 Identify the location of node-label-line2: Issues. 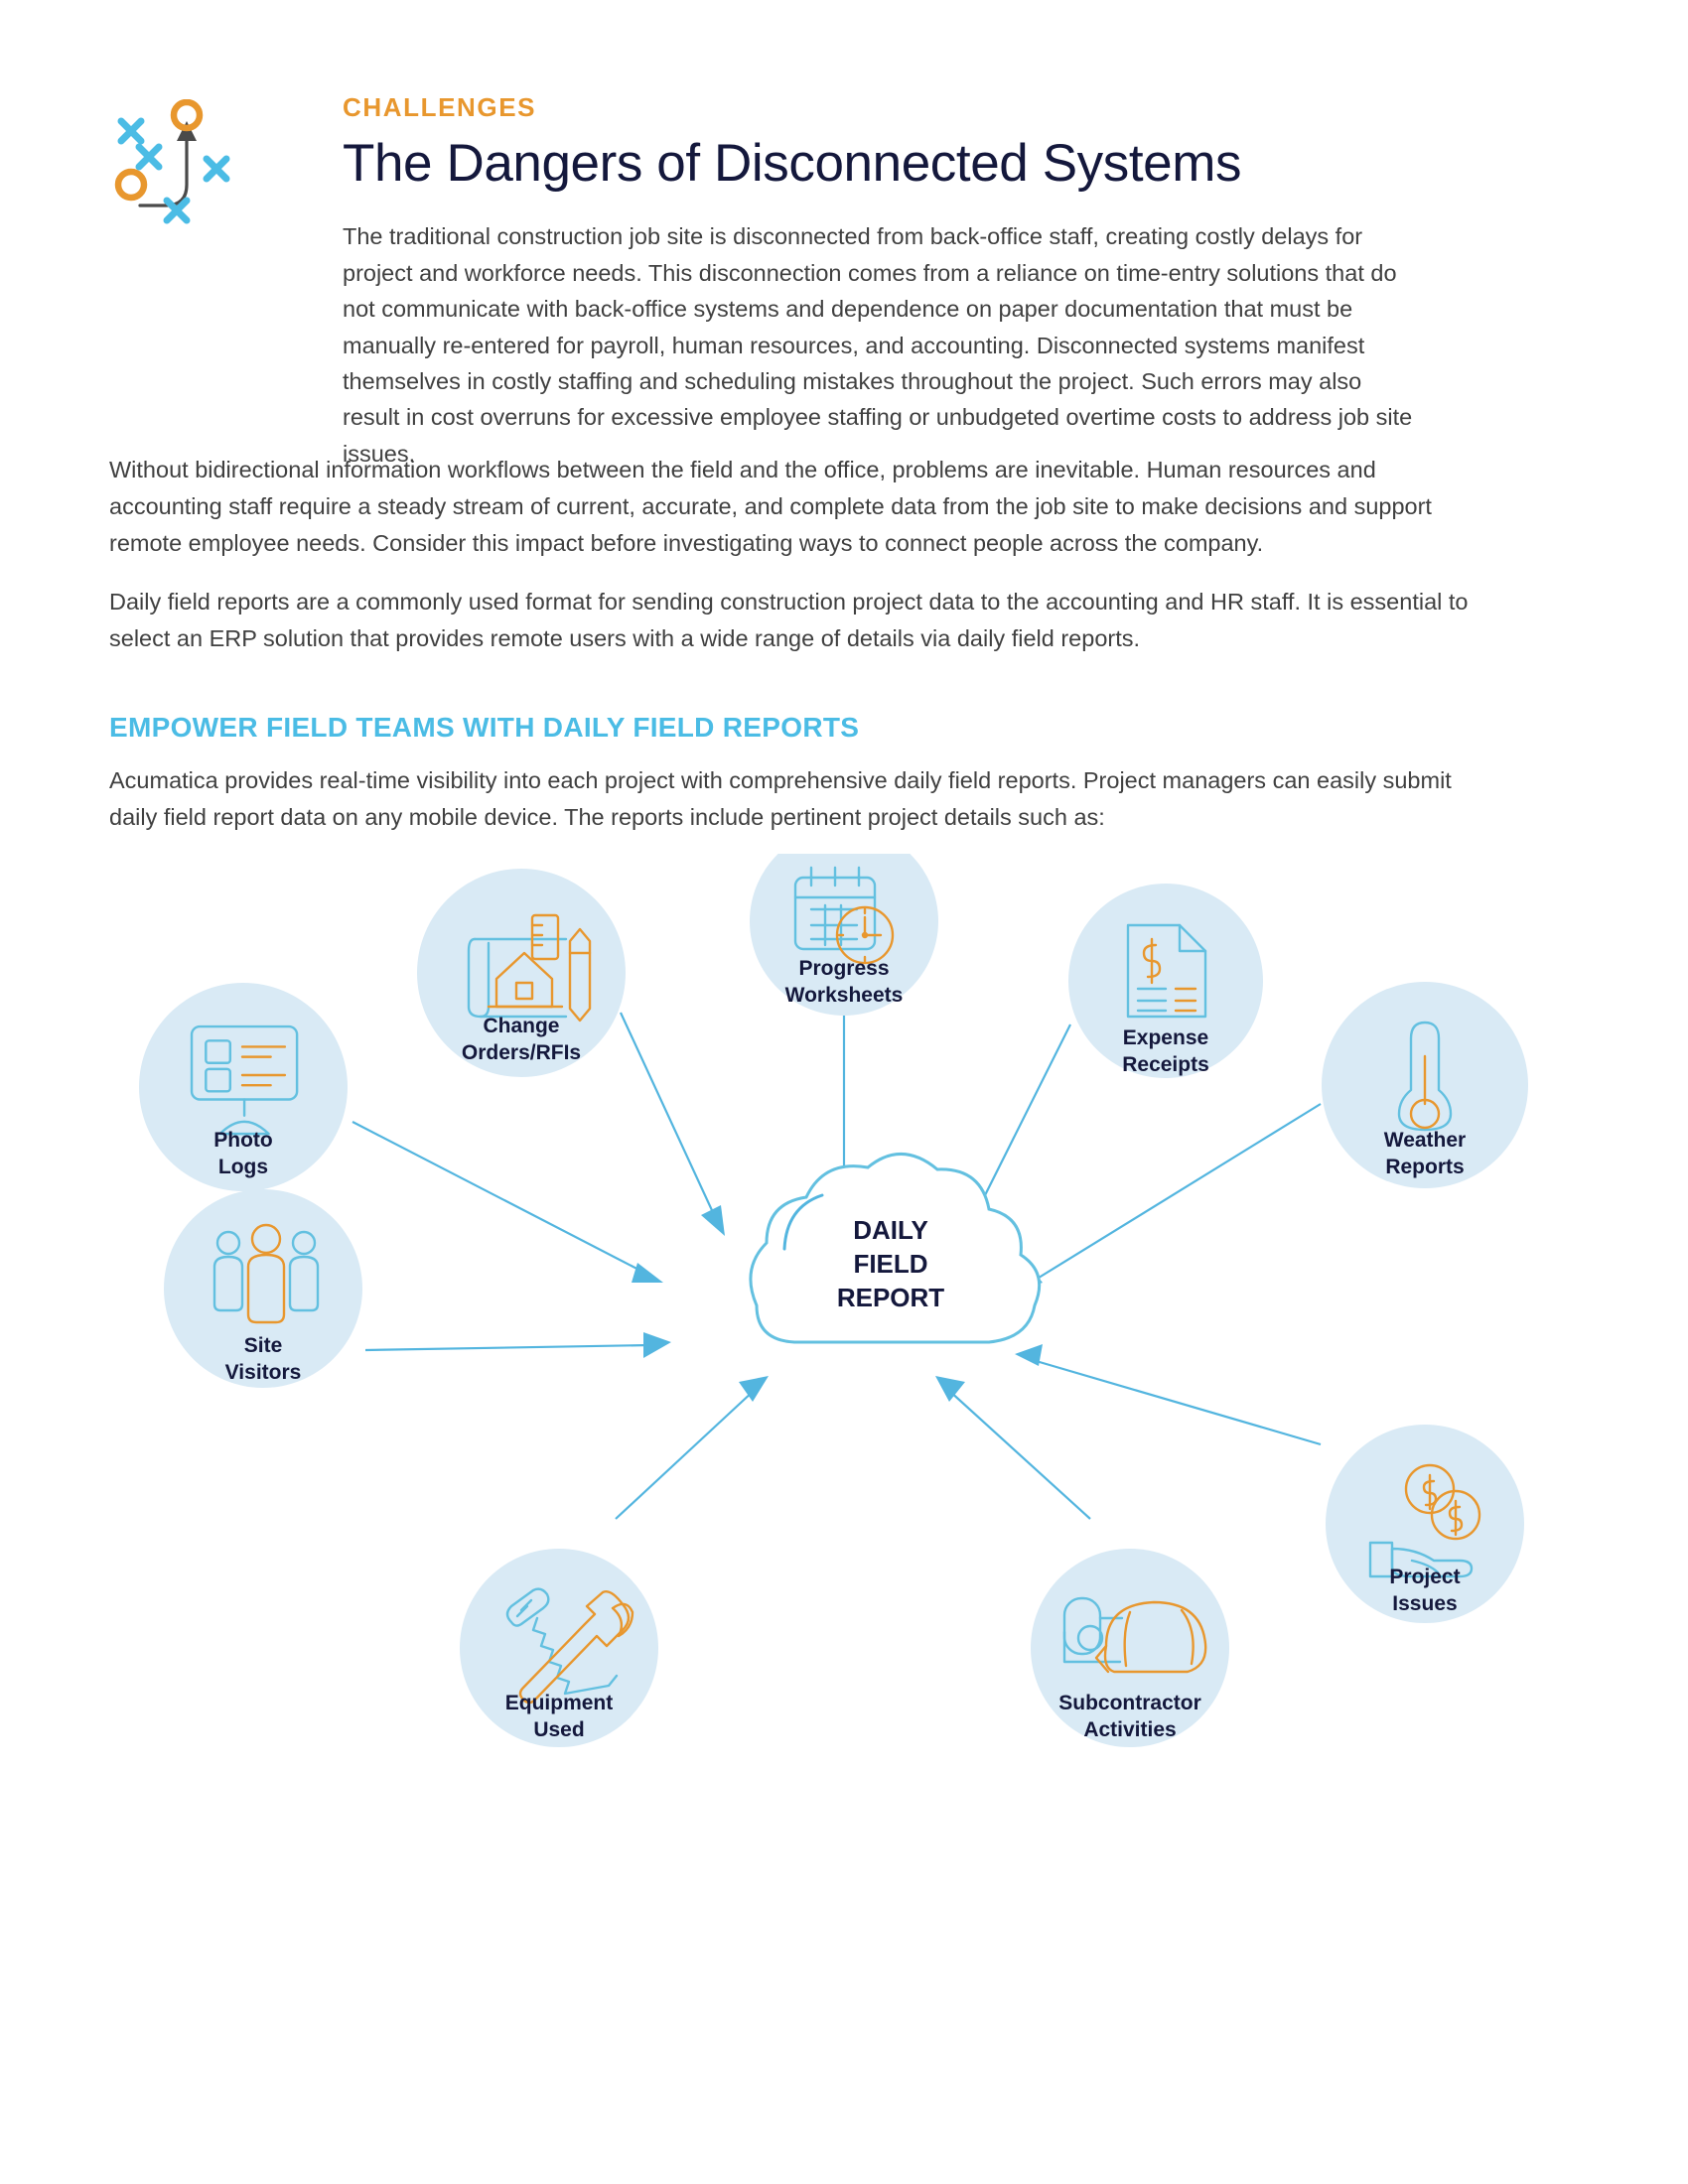
(1424, 1603).